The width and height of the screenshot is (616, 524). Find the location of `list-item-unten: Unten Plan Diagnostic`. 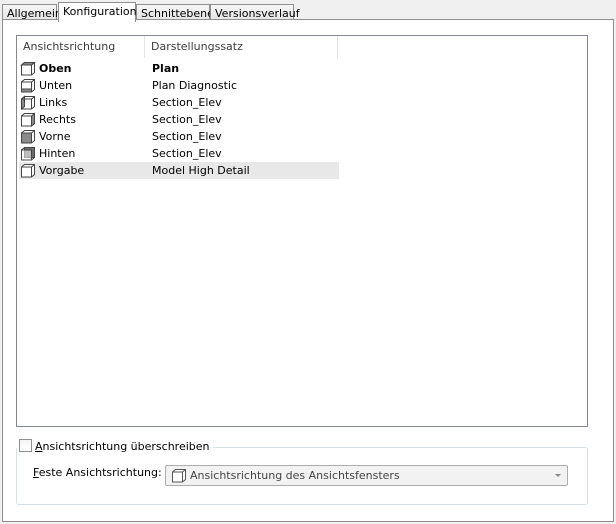

list-item-unten: Unten Plan Diagnostic is located at coordinates (179, 85).